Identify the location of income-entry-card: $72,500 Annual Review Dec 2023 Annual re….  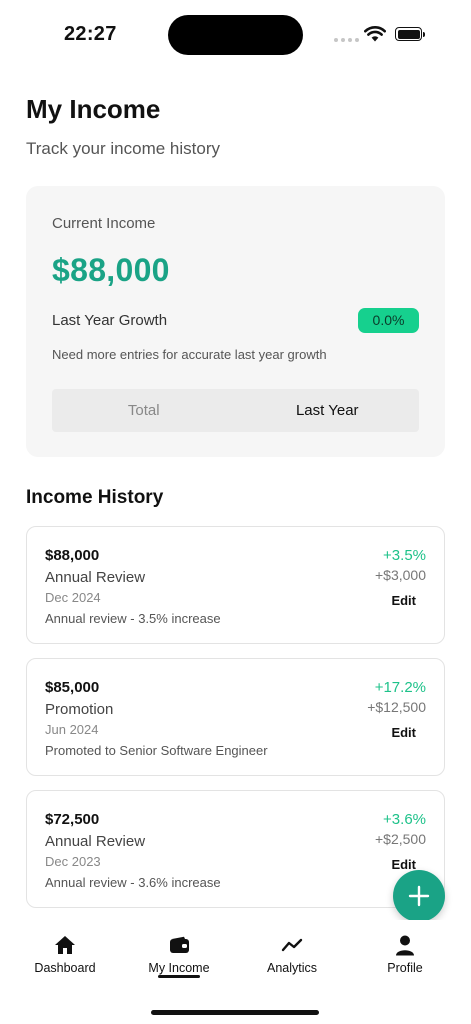
(235, 849).